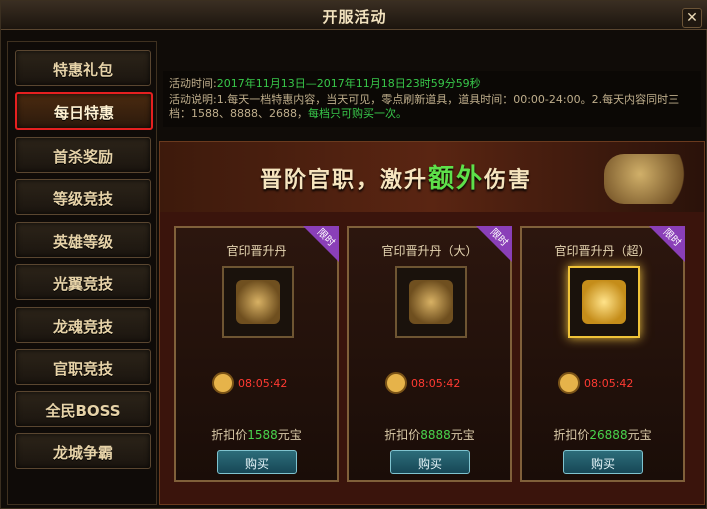 This screenshot has height=509, width=707. I want to click on sidebar-item-label: 等级竞技, so click(82, 199).